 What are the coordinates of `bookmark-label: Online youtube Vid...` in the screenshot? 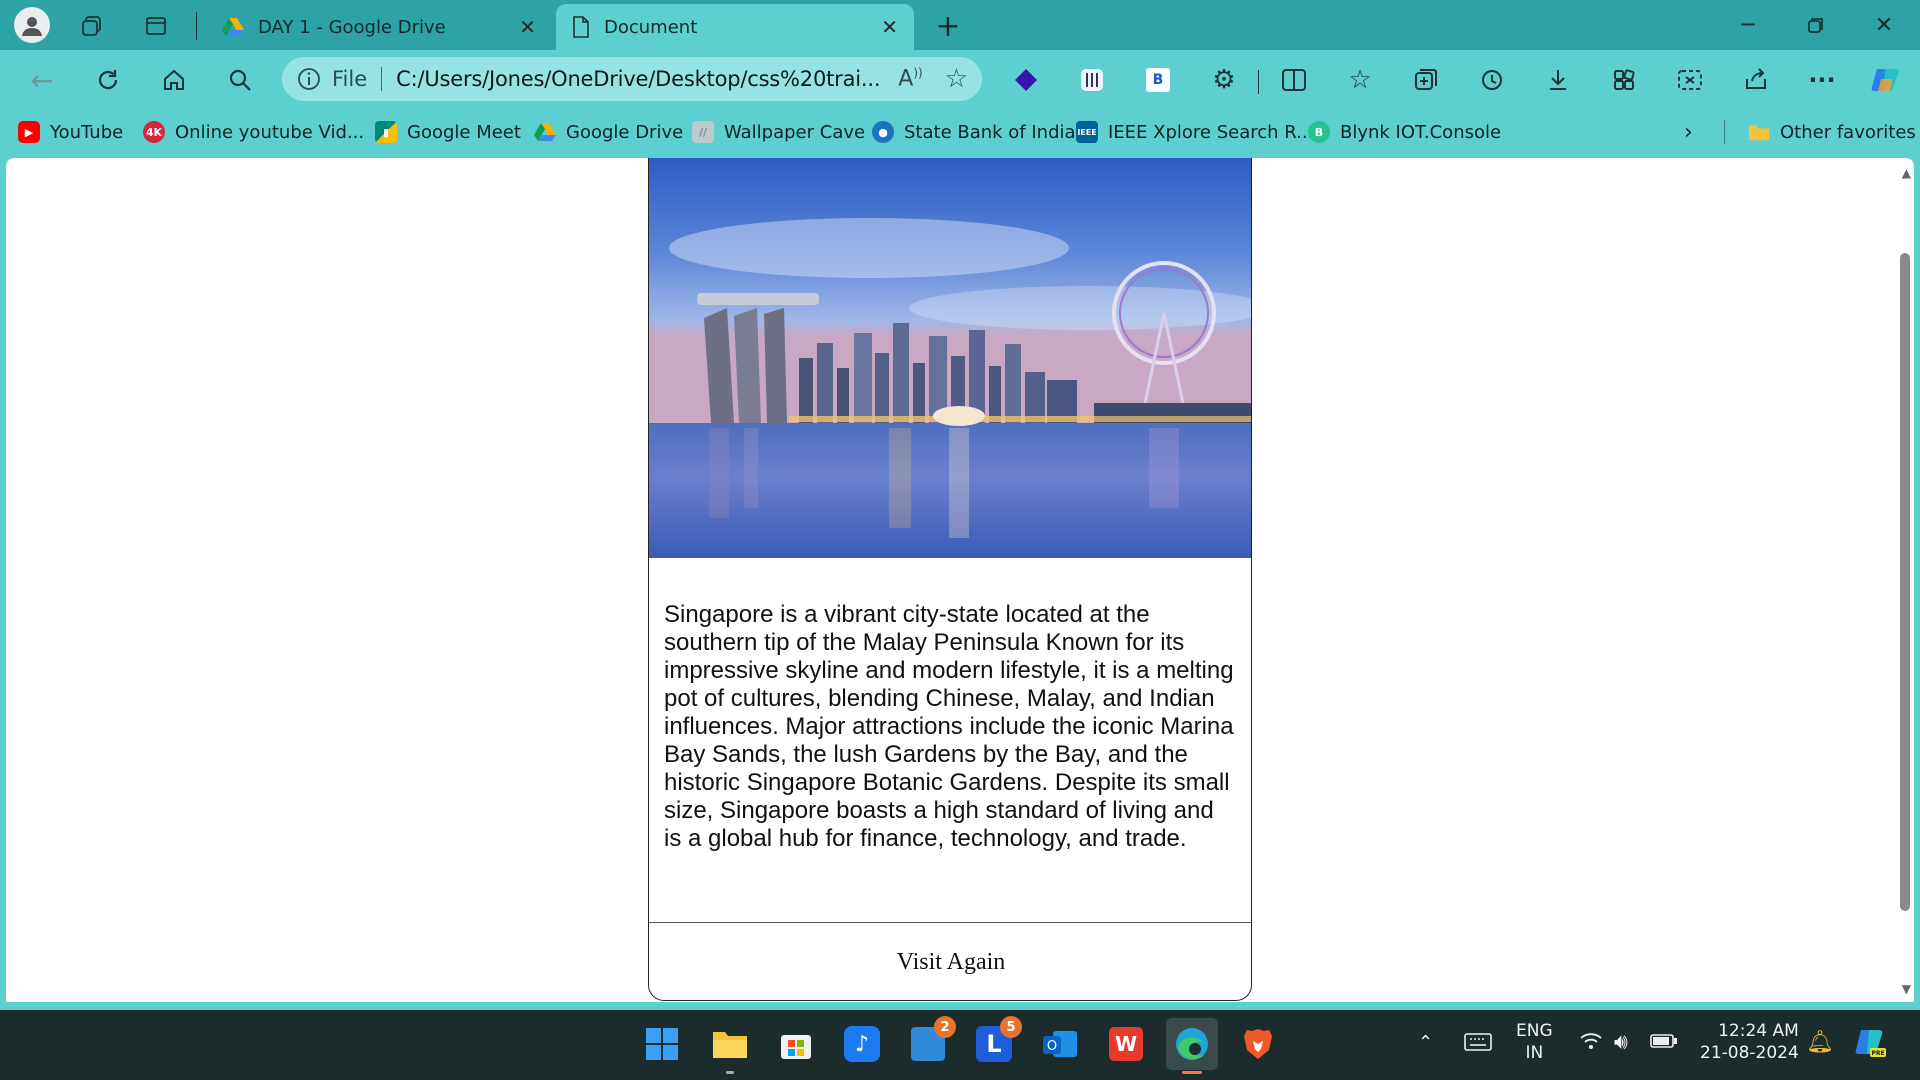 It's located at (270, 132).